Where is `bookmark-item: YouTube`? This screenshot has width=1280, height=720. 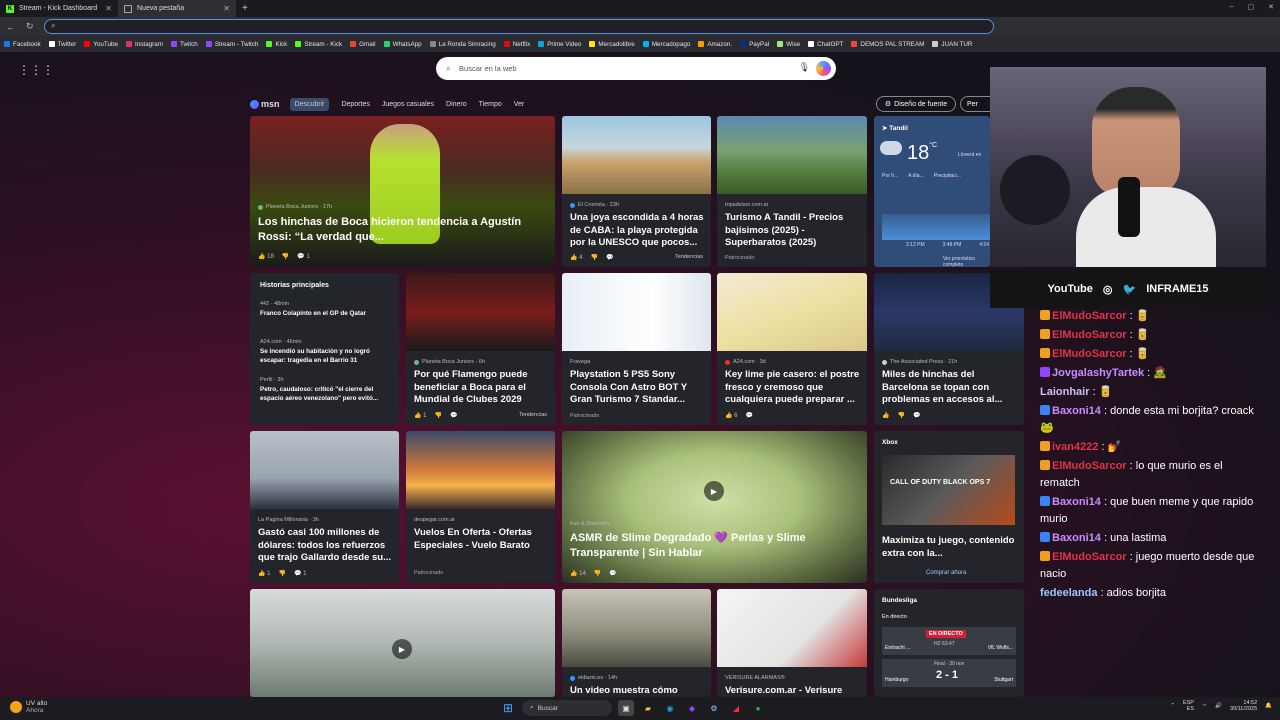 bookmark-item: YouTube is located at coordinates (101, 44).